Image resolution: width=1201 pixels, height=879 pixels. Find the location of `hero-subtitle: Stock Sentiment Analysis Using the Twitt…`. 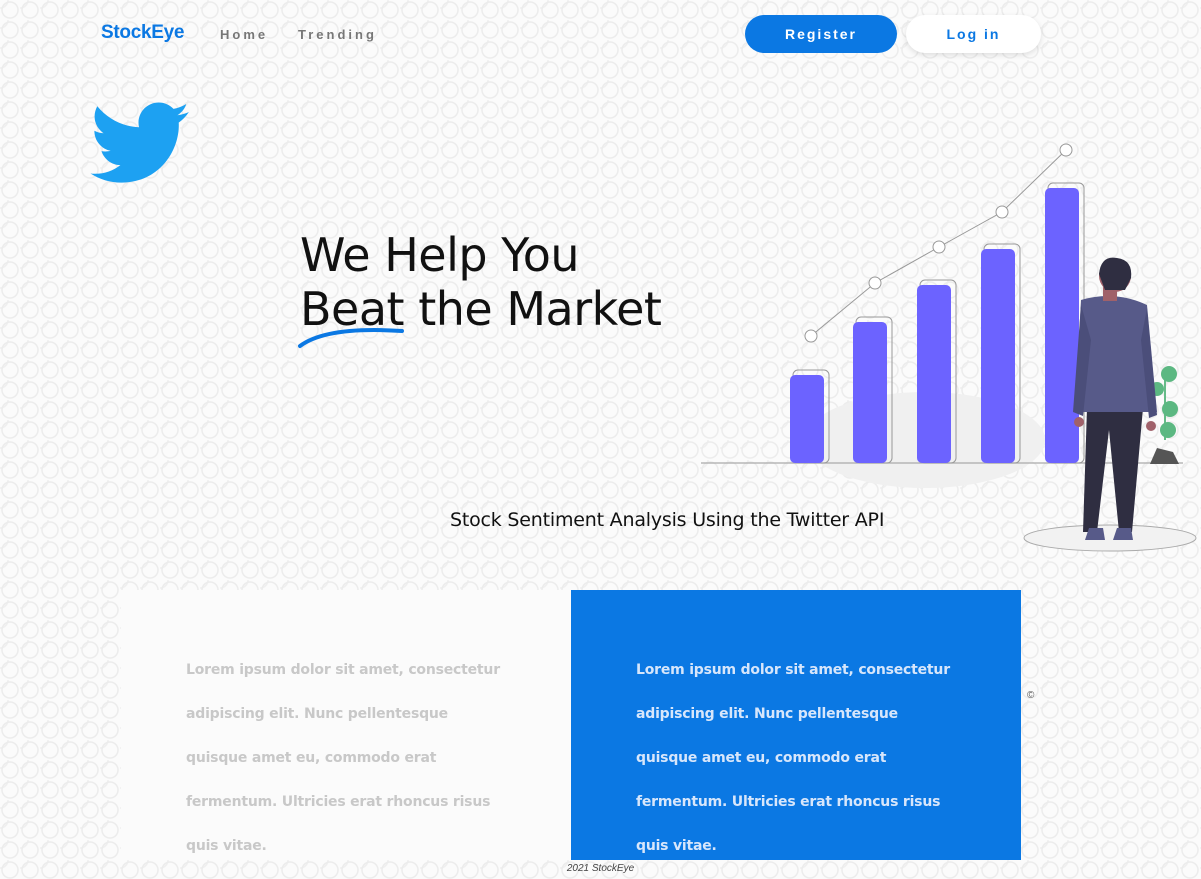

hero-subtitle: Stock Sentiment Analysis Using the Twitt… is located at coordinates (667, 520).